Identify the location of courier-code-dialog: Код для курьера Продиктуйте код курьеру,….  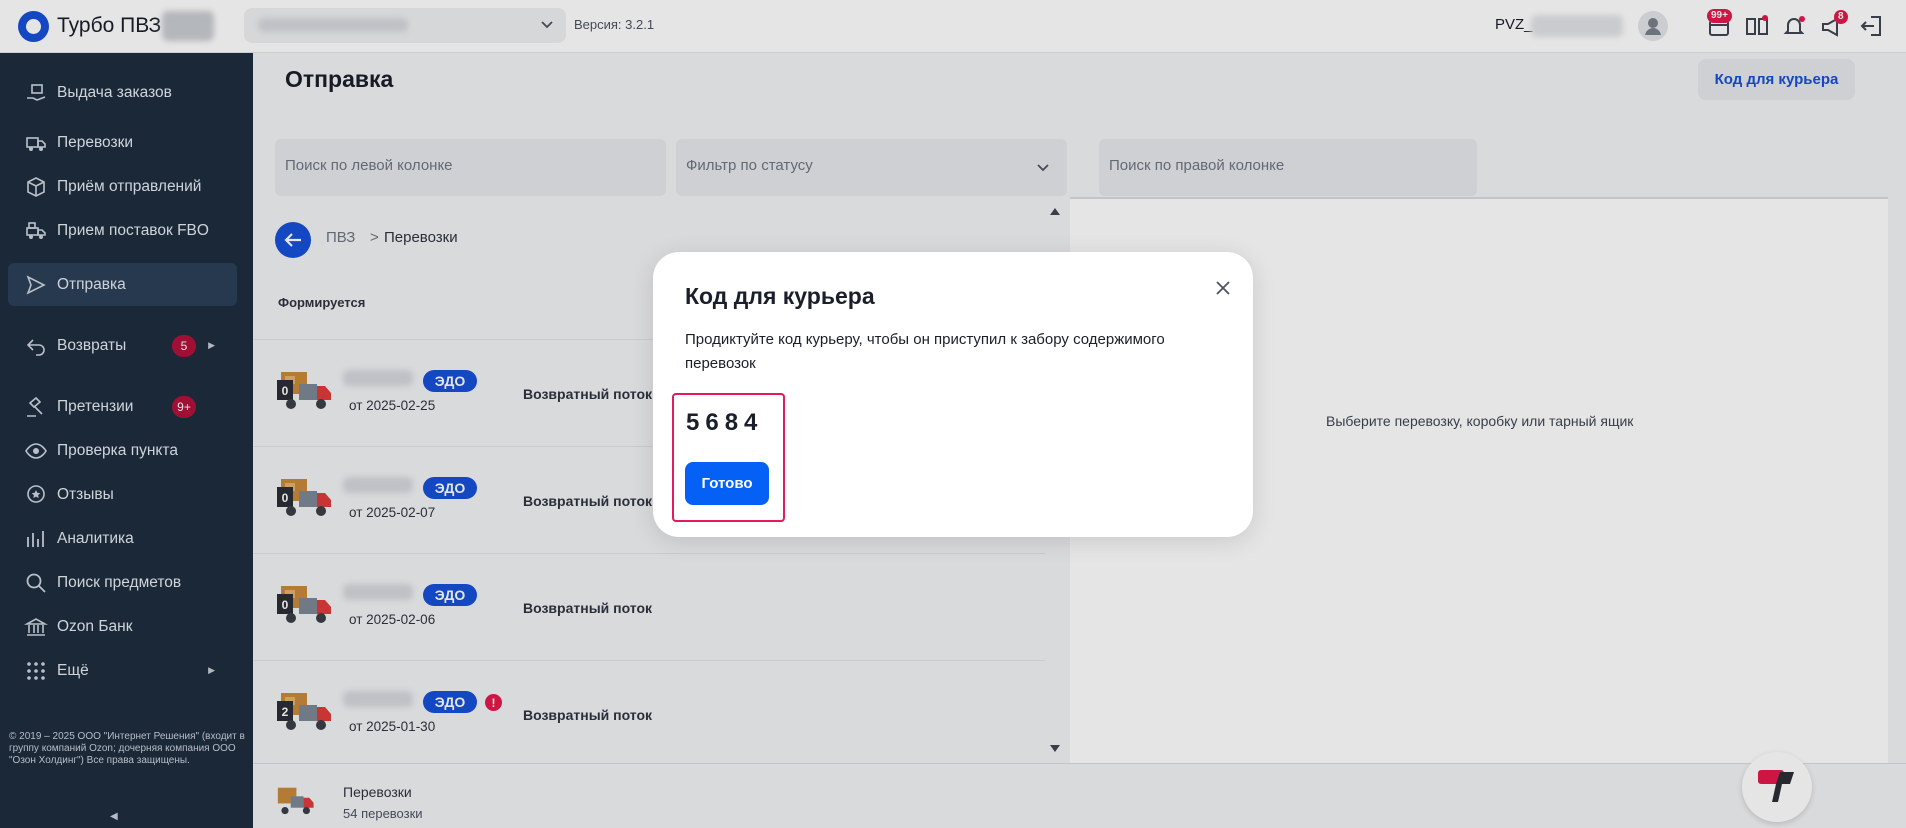
(953, 394).